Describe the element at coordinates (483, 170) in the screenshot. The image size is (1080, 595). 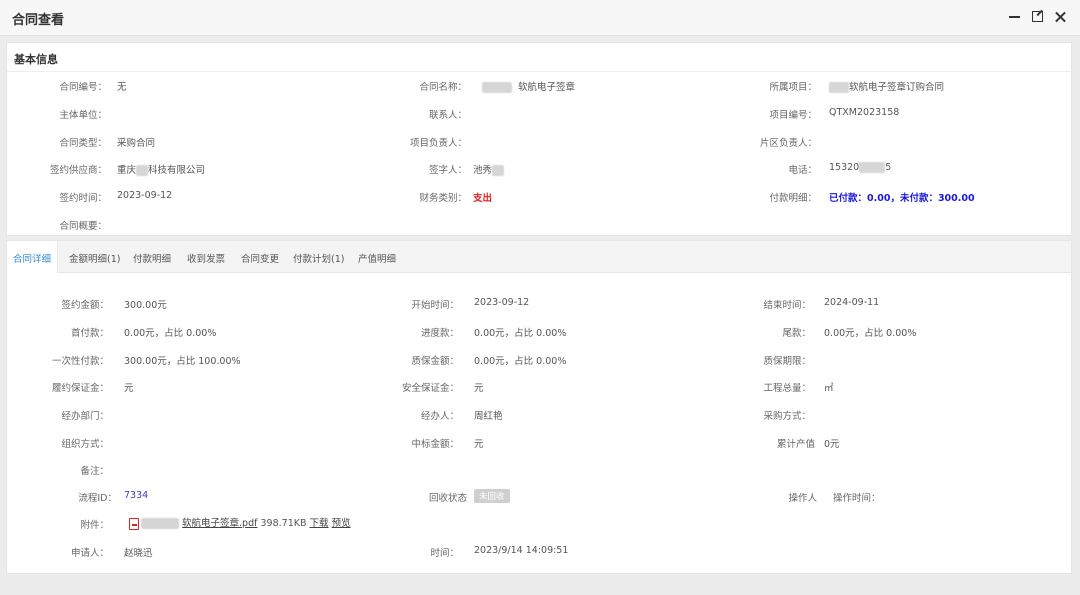
I see `value-signer-text: 池秀` at that location.